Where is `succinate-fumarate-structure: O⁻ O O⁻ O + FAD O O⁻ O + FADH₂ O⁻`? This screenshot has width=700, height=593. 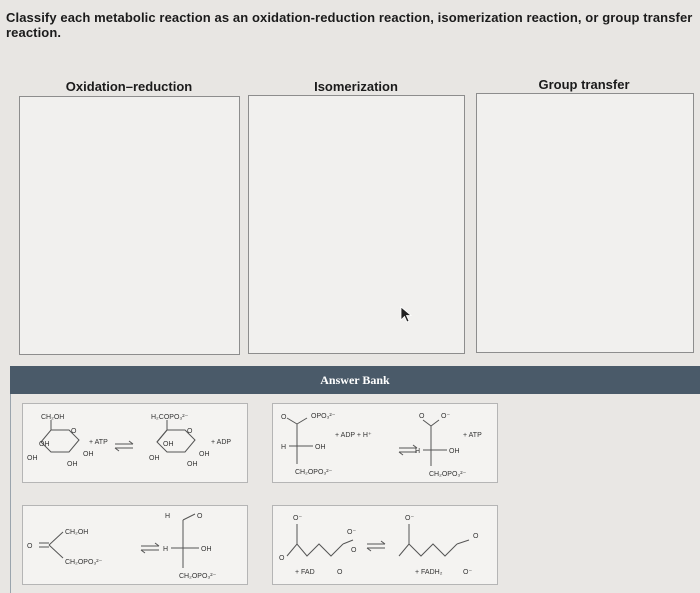 succinate-fumarate-structure: O⁻ O O⁻ O + FAD O O⁻ O + FADH₂ O⁻ is located at coordinates (379, 545).